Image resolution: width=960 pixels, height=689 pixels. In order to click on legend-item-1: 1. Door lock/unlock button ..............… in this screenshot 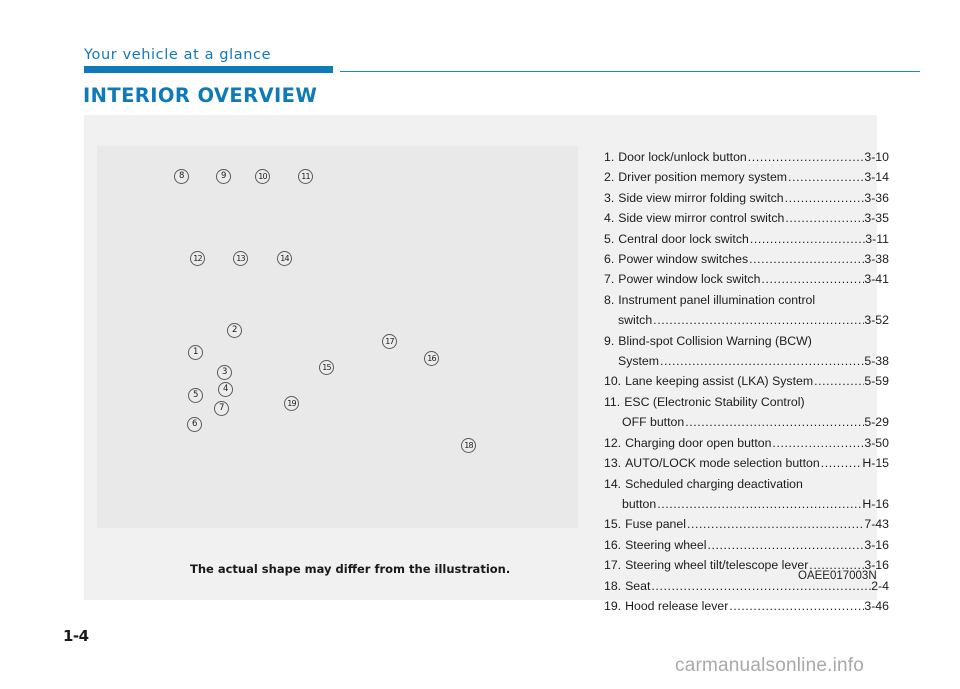, I will do `click(746, 157)`.